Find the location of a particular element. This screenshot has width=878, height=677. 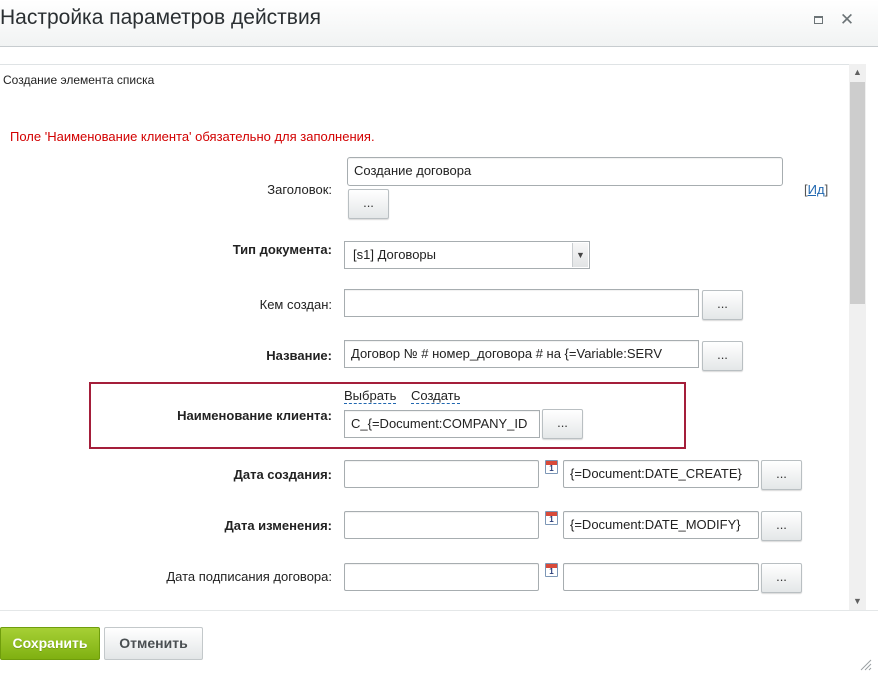

scroll-thumb is located at coordinates (857, 193).